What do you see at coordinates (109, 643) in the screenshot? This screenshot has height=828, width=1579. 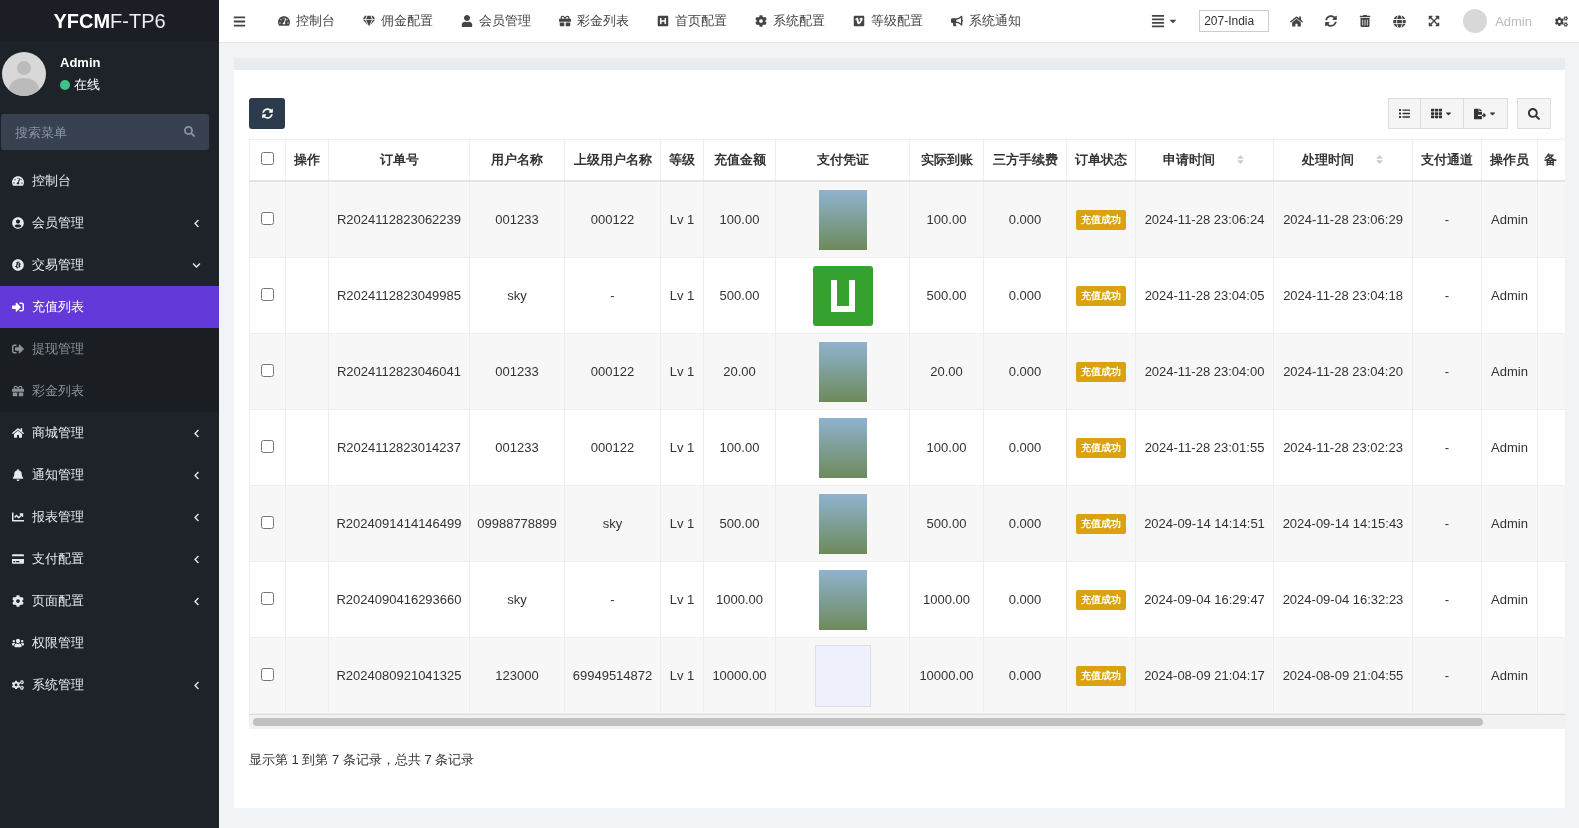 I see `sidebar-item: 权限管理` at bounding box center [109, 643].